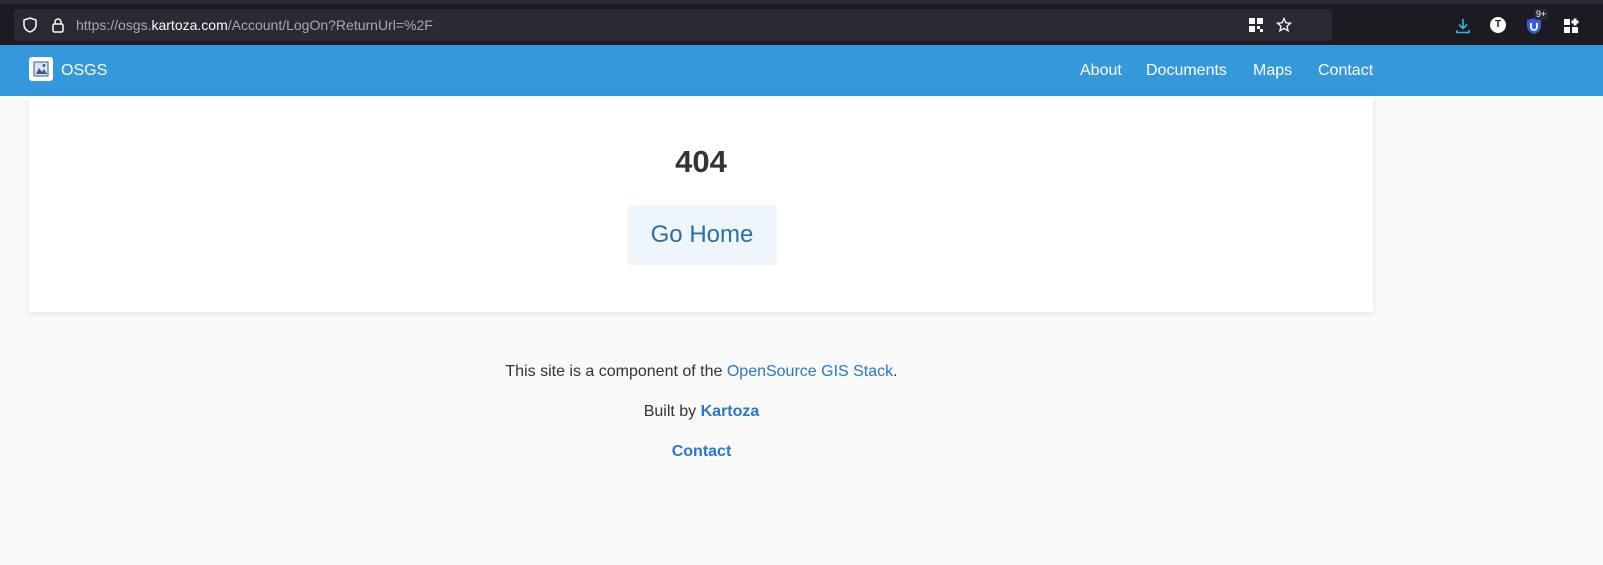  Describe the element at coordinates (1571, 26) in the screenshot. I see `extensions-icon` at that location.